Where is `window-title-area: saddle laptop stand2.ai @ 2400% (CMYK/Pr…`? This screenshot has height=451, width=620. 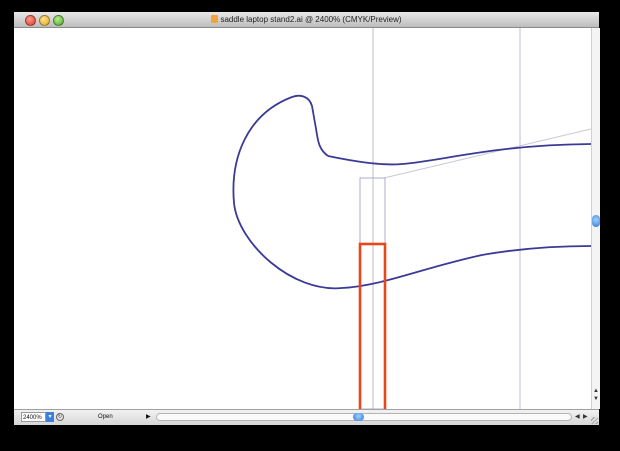 window-title-area: saddle laptop stand2.ai @ 2400% (CMYK/Pr… is located at coordinates (306, 19).